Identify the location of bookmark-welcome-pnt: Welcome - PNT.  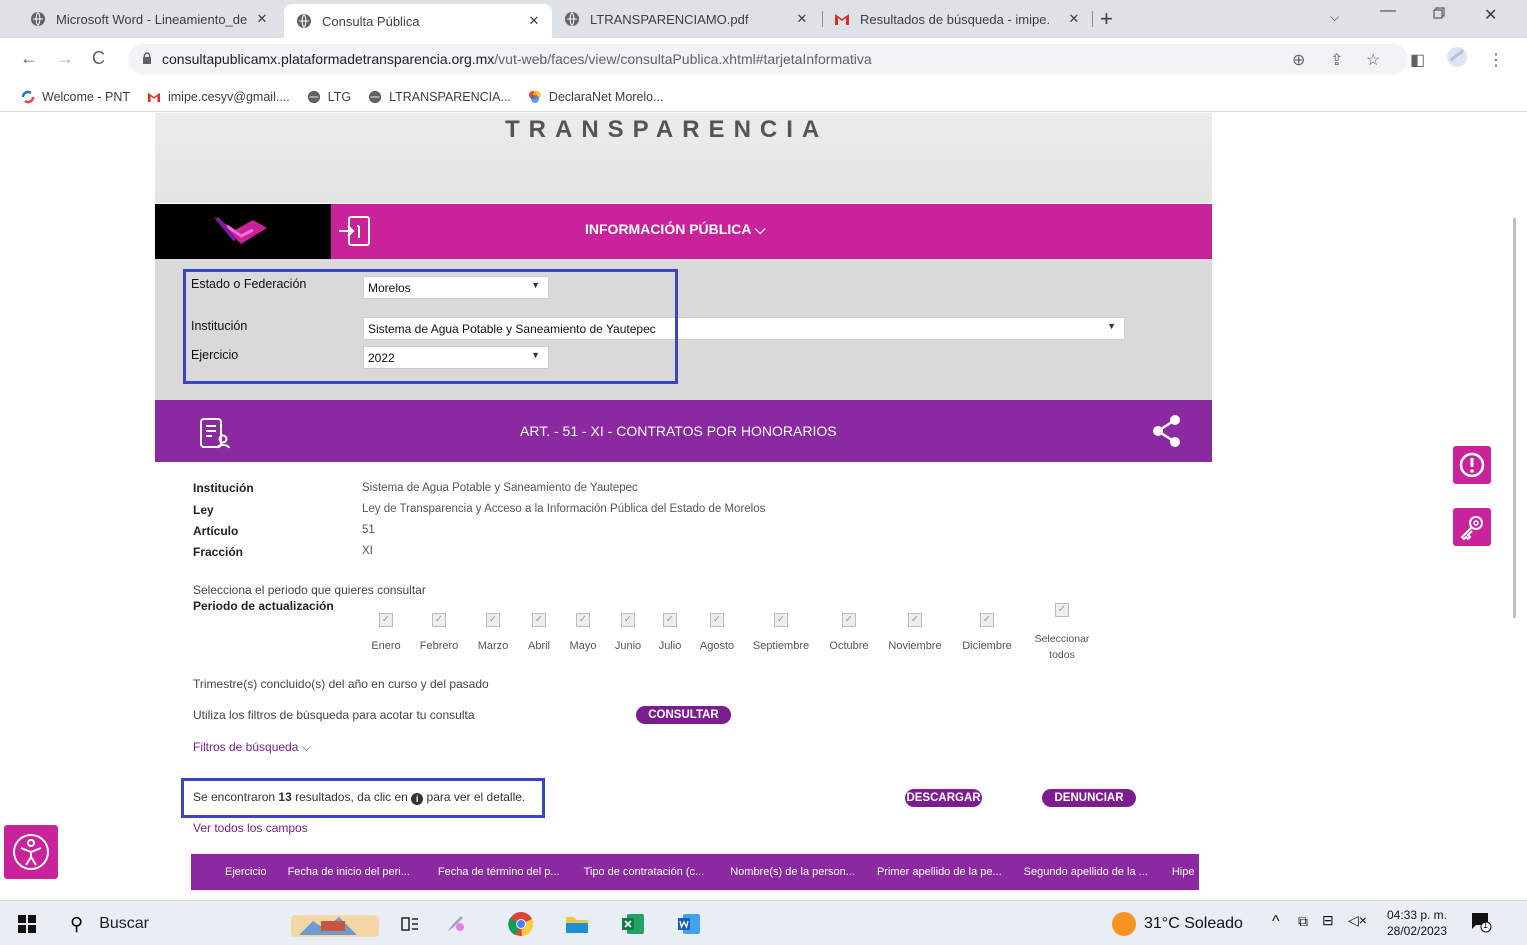
(75, 97).